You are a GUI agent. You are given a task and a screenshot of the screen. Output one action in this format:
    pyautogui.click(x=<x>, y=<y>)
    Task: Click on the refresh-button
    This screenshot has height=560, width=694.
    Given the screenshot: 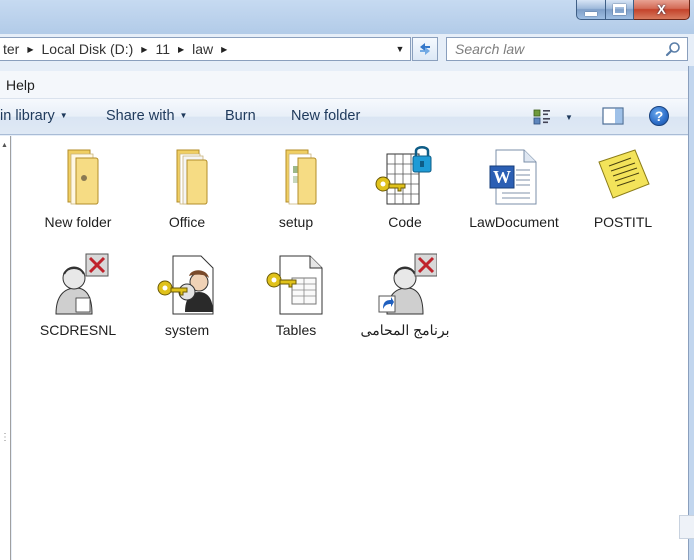 What is the action you would take?
    pyautogui.click(x=425, y=49)
    